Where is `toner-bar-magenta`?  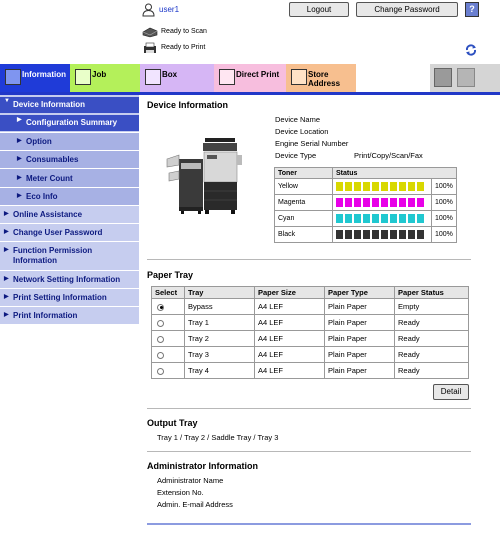 toner-bar-magenta is located at coordinates (382, 202).